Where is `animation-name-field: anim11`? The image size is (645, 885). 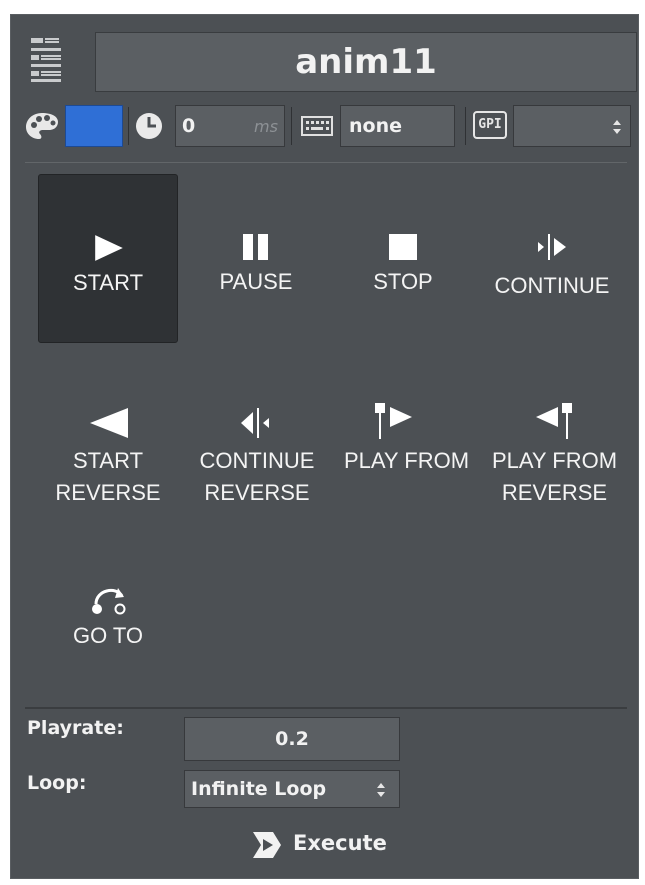
animation-name-field: anim11 is located at coordinates (366, 62).